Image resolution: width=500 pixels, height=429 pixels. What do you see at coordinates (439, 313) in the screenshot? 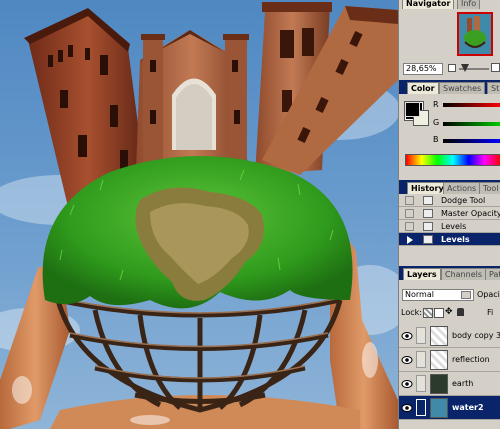
I see `lock-image-icon` at bounding box center [439, 313].